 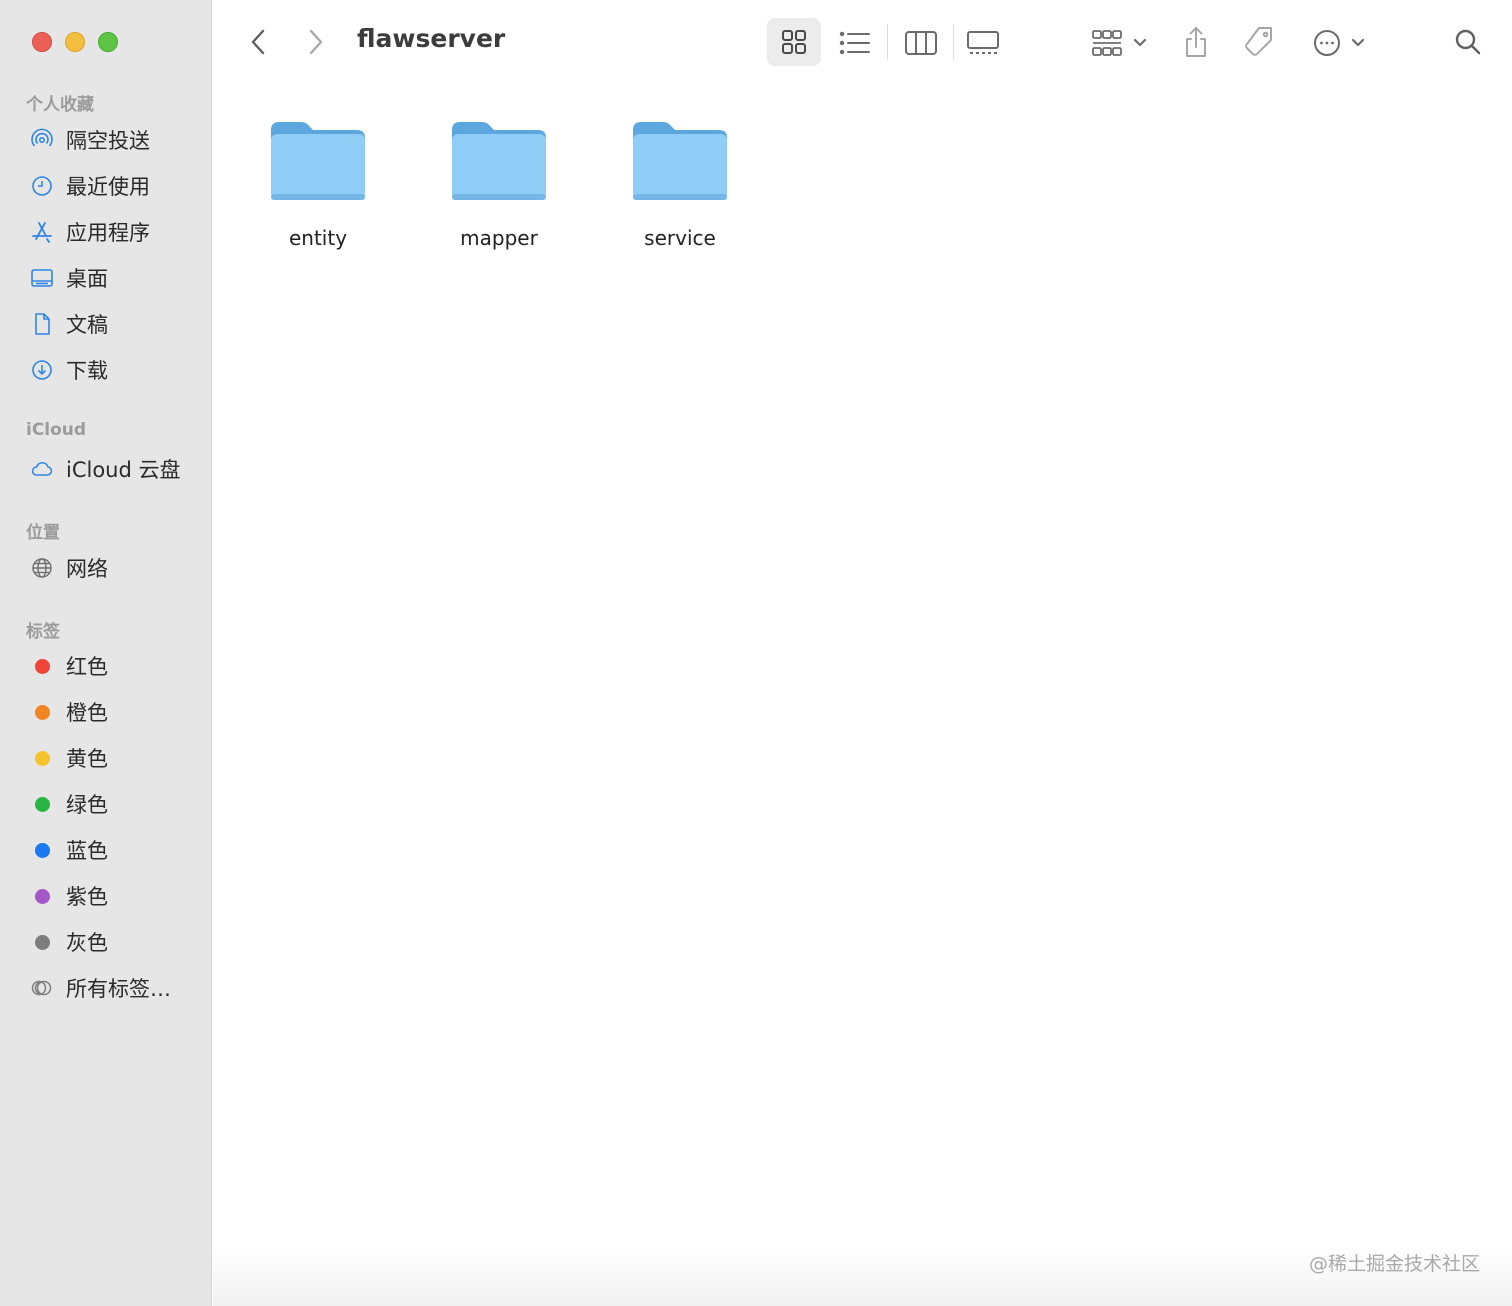 I want to click on group-grid-icon, so click(x=1107, y=43).